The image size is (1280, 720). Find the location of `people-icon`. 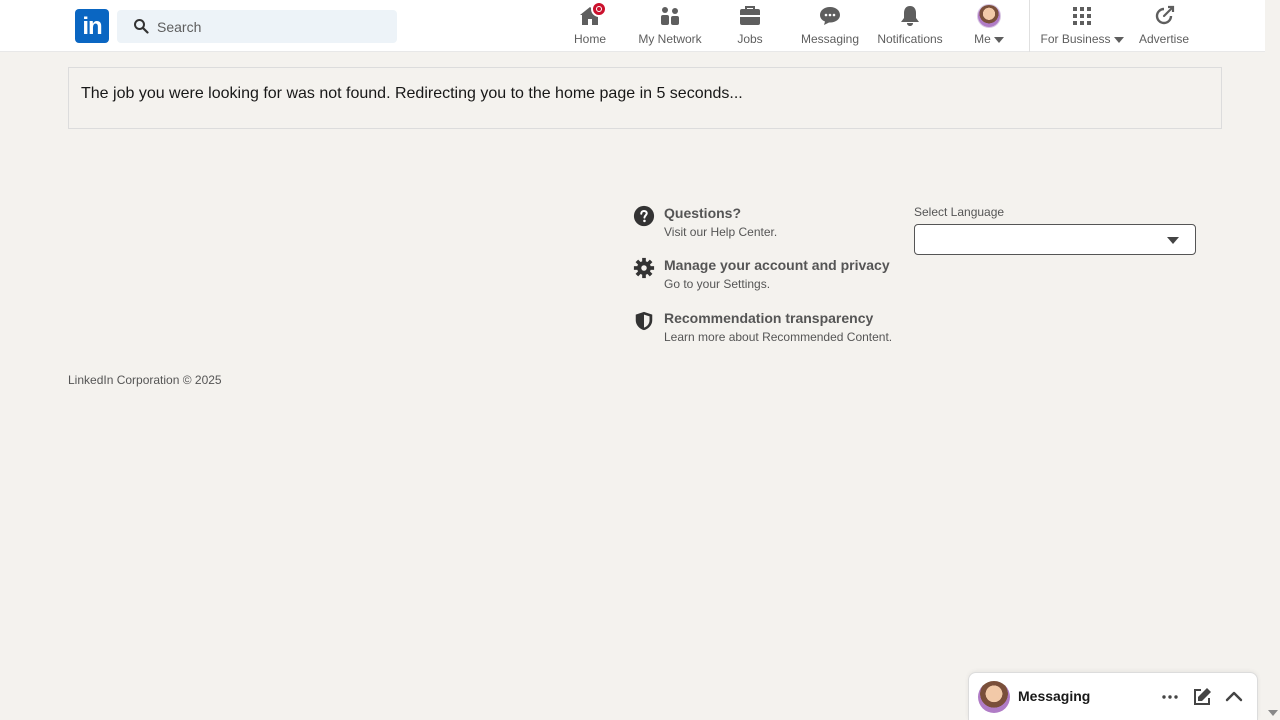

people-icon is located at coordinates (670, 16).